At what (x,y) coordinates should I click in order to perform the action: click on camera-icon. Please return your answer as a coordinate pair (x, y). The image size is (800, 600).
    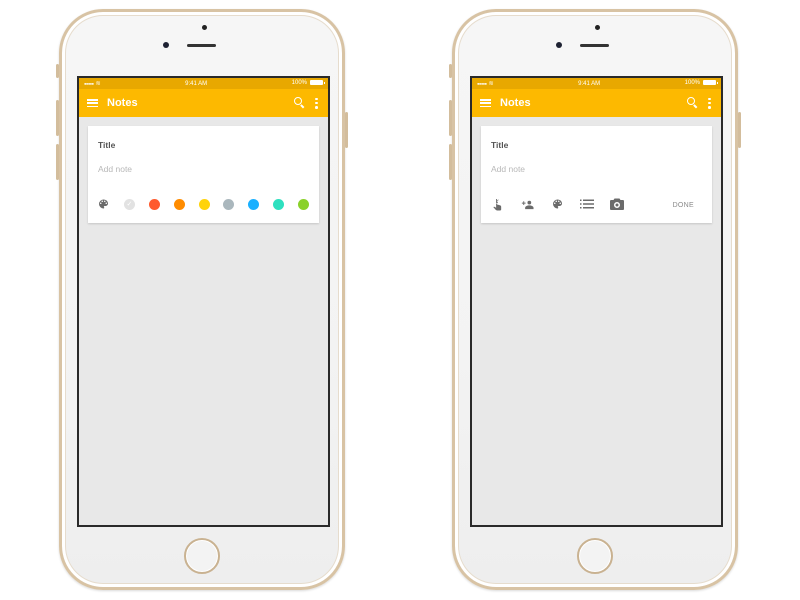
    Looking at the image, I should click on (617, 204).